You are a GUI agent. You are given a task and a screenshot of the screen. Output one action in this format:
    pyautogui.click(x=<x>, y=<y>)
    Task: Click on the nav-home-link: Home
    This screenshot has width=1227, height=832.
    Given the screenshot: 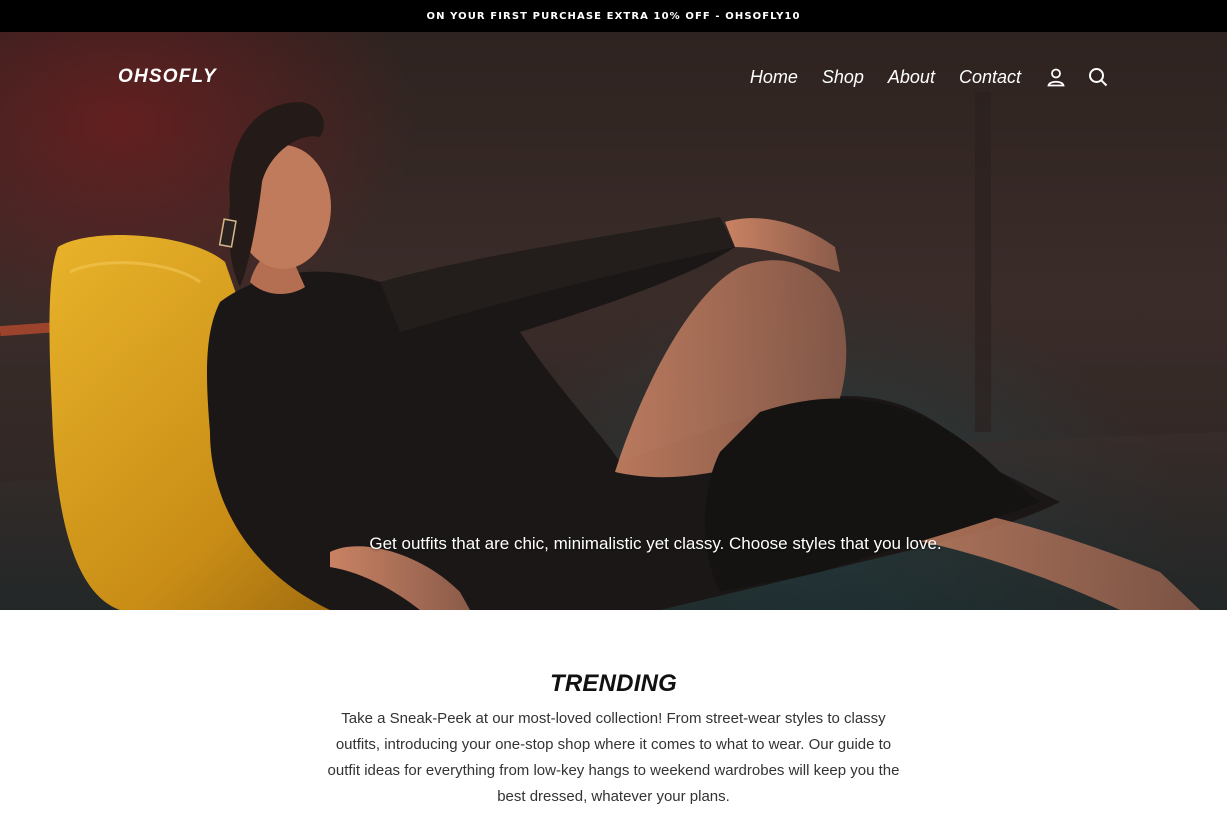 What is the action you would take?
    pyautogui.click(x=774, y=77)
    